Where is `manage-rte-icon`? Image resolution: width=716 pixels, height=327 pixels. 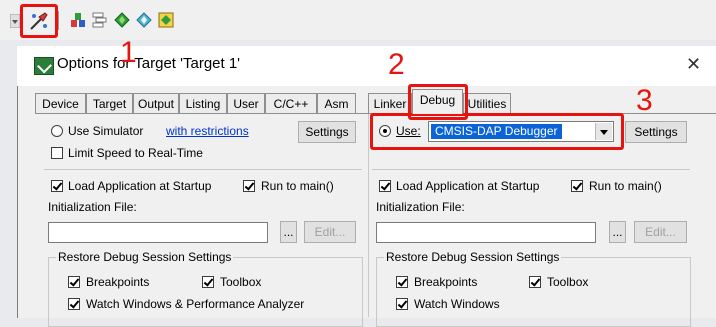
manage-rte-icon is located at coordinates (166, 20).